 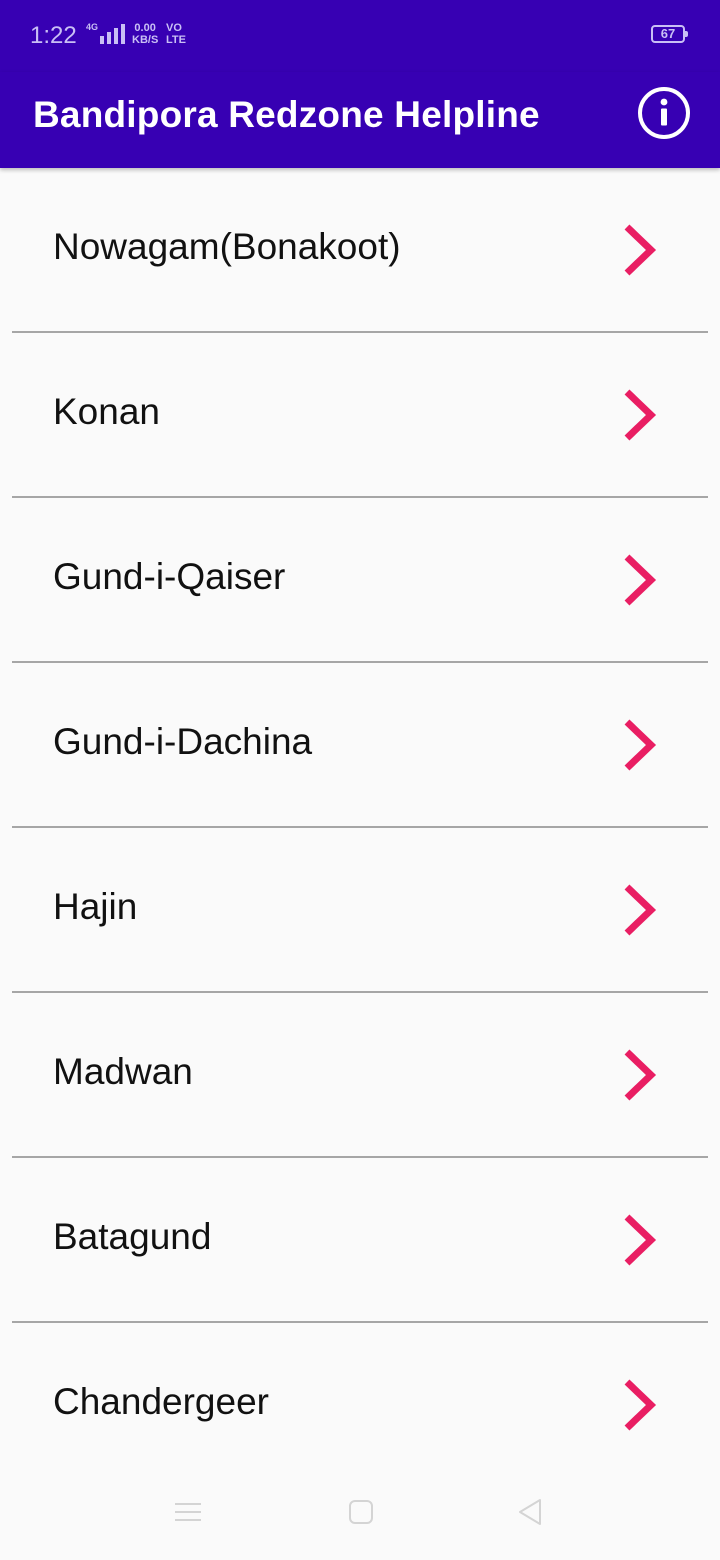 What do you see at coordinates (227, 246) in the screenshot?
I see `list-item-label: Nowagam(Bonakoot)` at bounding box center [227, 246].